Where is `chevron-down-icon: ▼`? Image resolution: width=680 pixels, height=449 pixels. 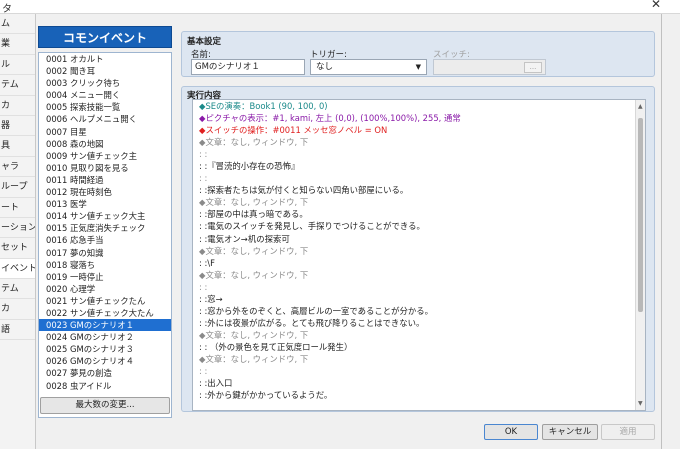
chevron-down-icon: ▼ is located at coordinates (418, 67).